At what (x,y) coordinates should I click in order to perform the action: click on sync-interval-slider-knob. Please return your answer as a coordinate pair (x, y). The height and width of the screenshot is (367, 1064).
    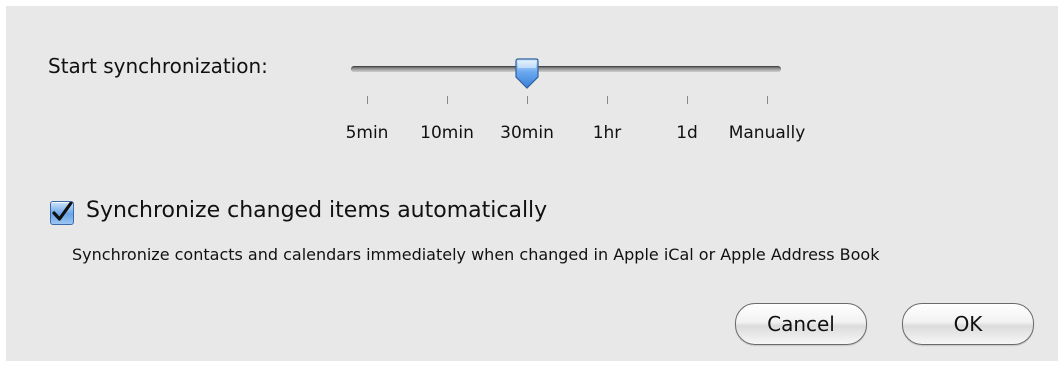
    Looking at the image, I should click on (527, 74).